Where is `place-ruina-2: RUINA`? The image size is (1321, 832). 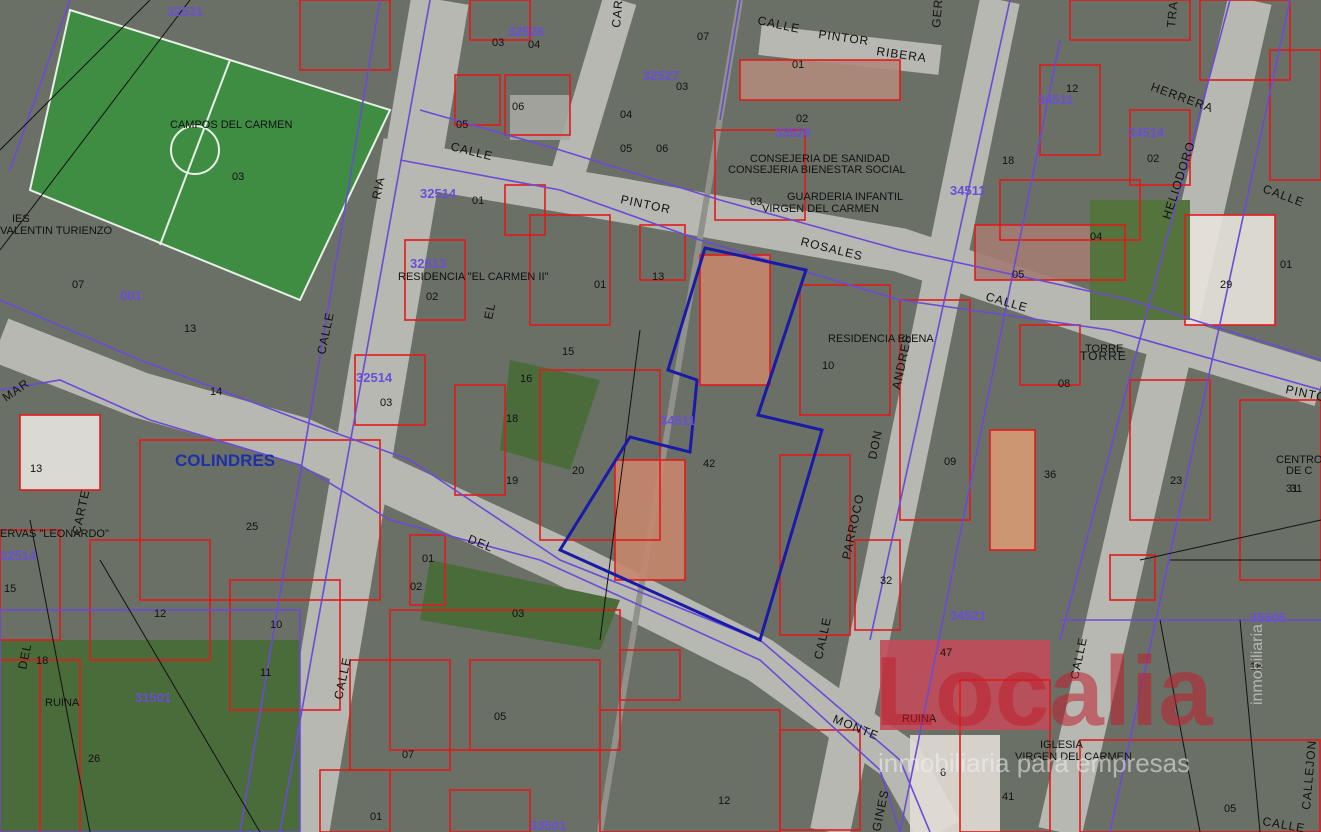
place-ruina-2: RUINA is located at coordinates (62, 703).